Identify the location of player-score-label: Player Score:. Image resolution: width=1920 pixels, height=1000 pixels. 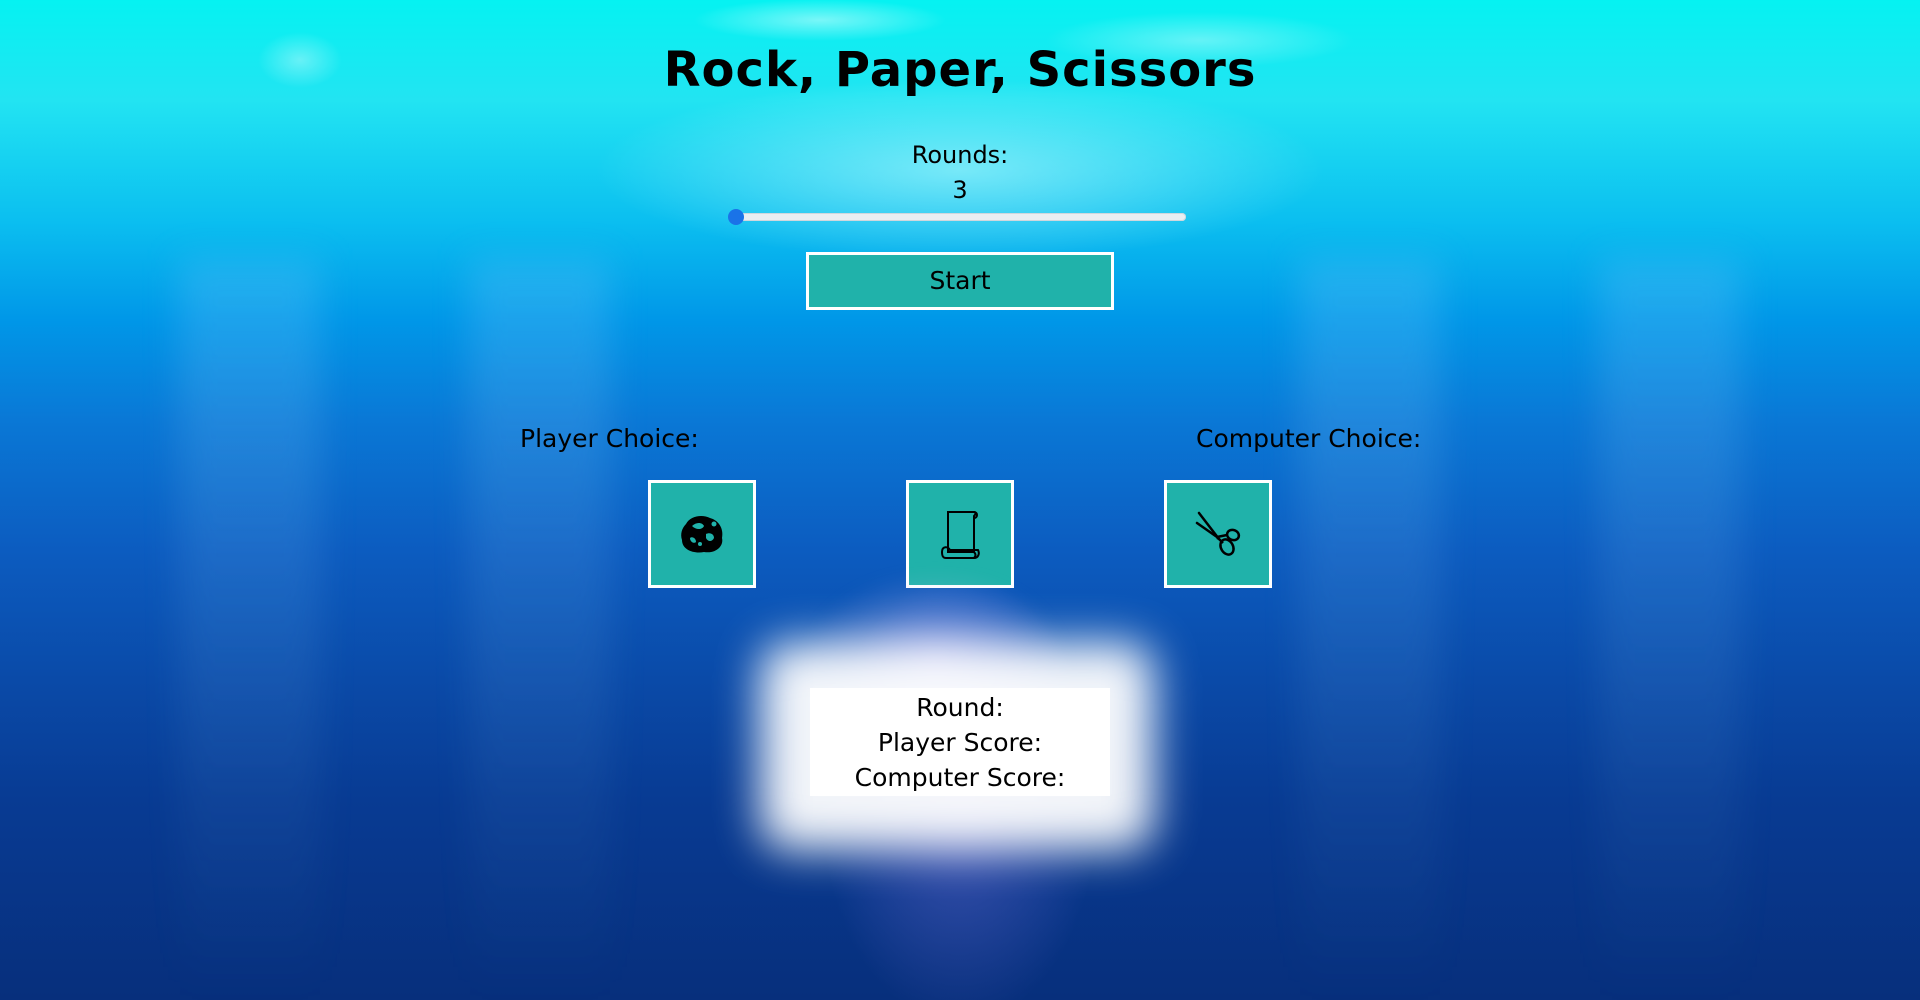
(960, 742).